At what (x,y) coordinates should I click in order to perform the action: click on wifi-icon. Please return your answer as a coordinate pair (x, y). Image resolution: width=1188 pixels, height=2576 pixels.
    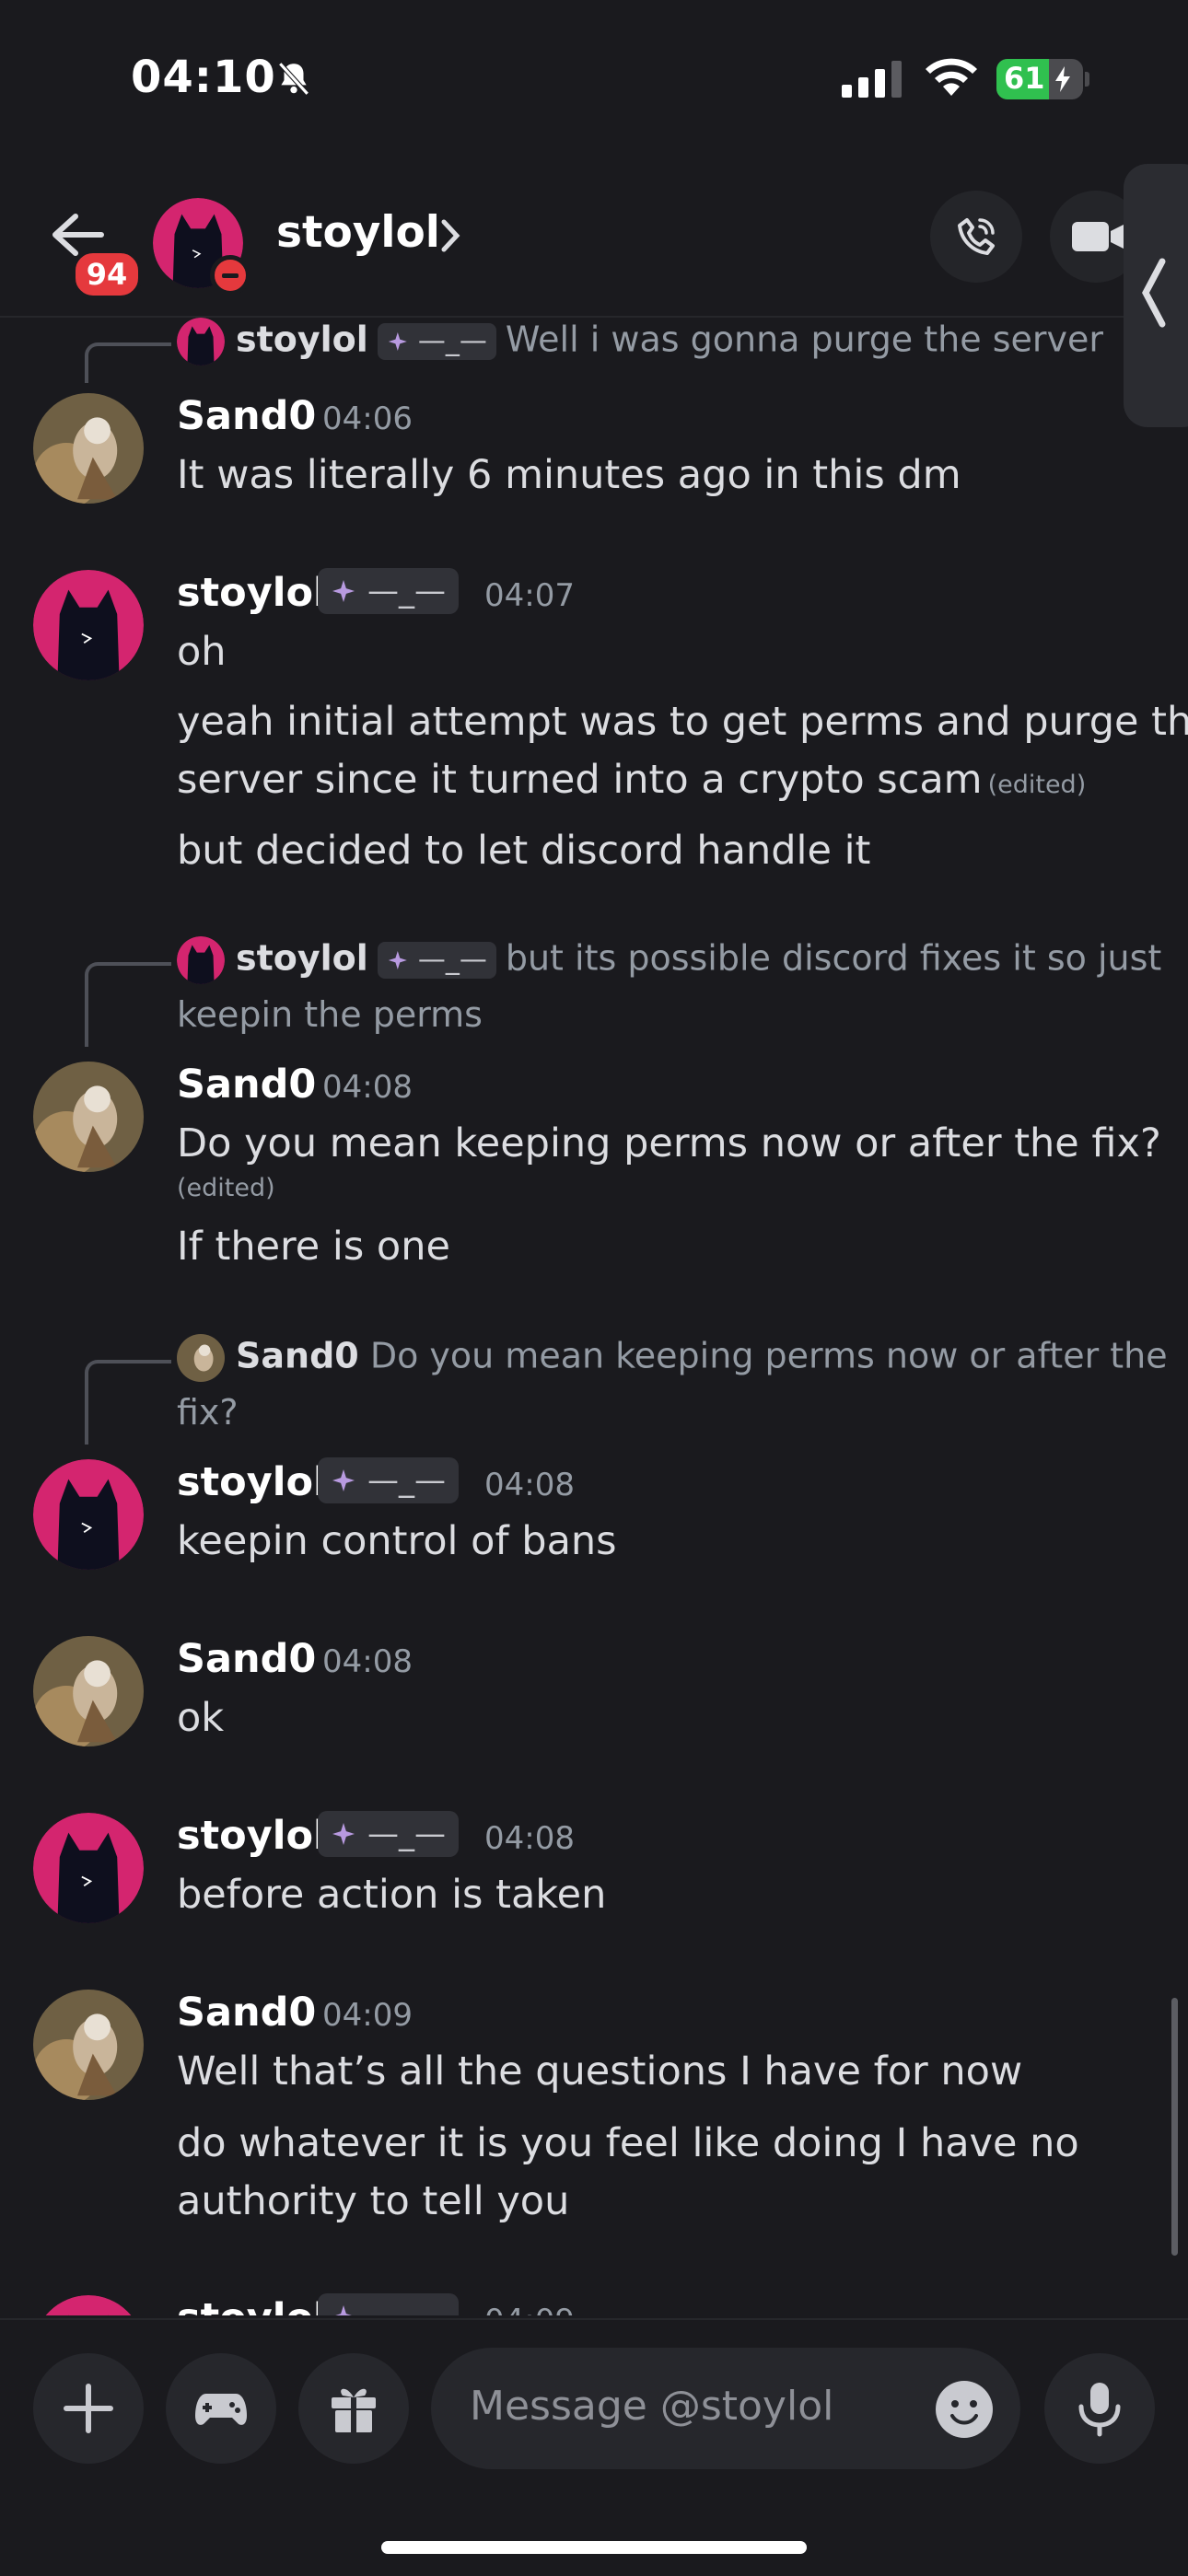
    Looking at the image, I should click on (951, 77).